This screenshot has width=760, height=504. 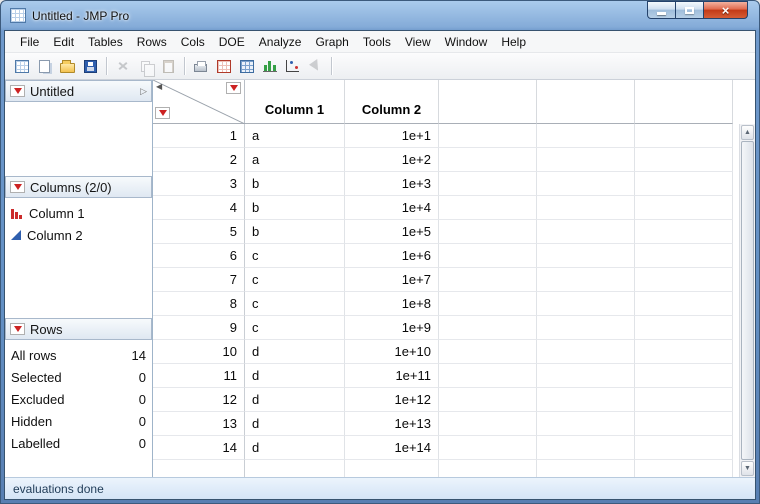 What do you see at coordinates (78, 187) in the screenshot?
I see `columns-panel-header: Columns (2/0)` at bounding box center [78, 187].